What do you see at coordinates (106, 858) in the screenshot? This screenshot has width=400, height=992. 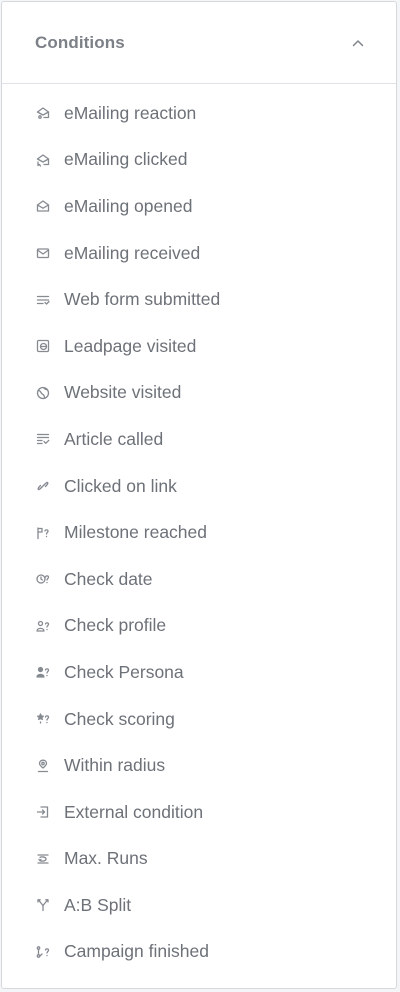 I see `condition-label: Max. Runs` at bounding box center [106, 858].